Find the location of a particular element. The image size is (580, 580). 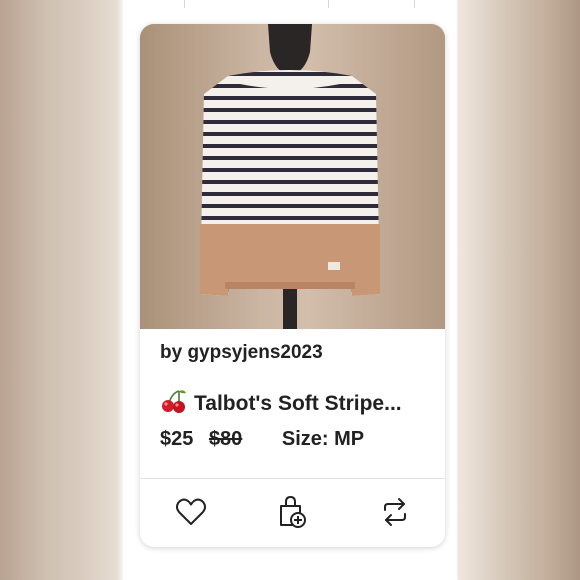

action-bar is located at coordinates (292, 512).